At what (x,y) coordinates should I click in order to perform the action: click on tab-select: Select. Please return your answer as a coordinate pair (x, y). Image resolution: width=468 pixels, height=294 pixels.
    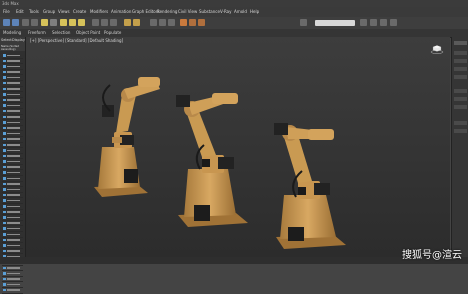
    Looking at the image, I should click on (6, 40).